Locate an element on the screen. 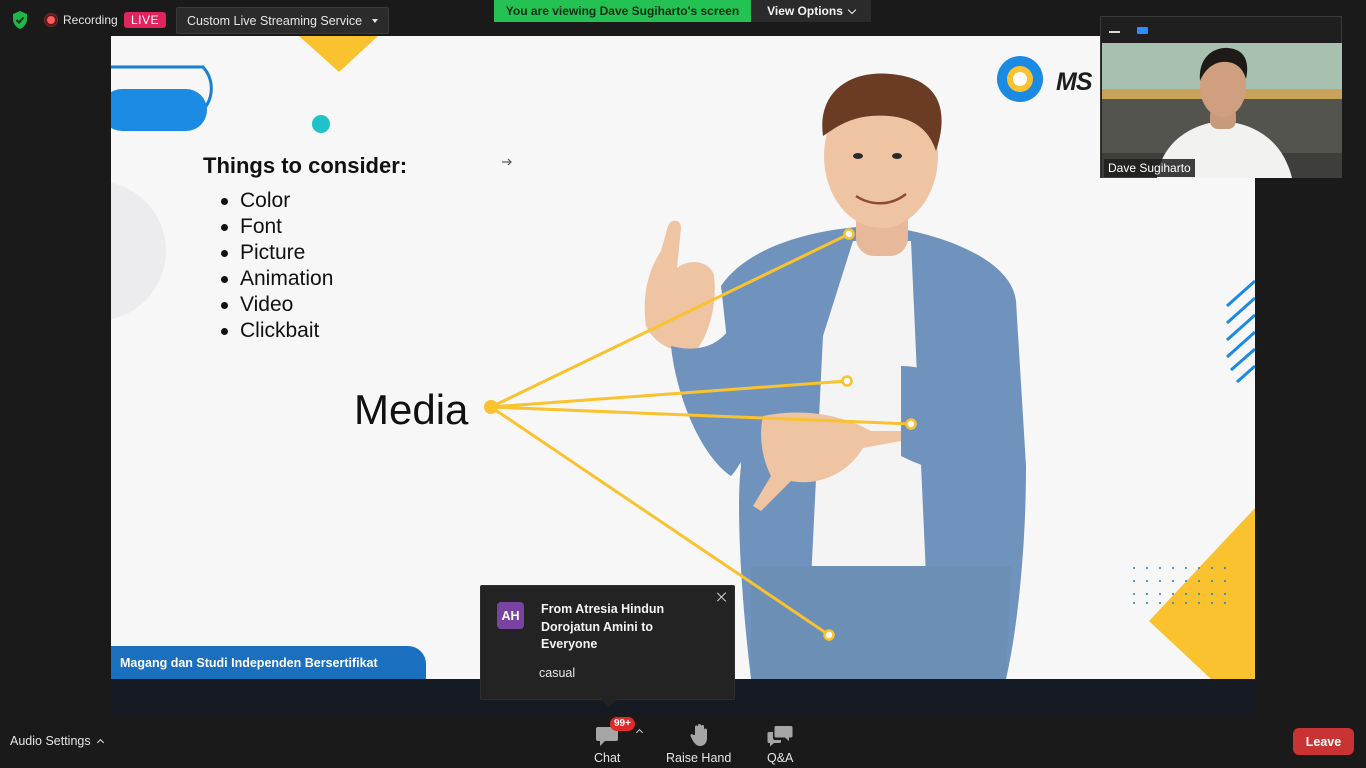  list-item: Picture is located at coordinates (277, 253).